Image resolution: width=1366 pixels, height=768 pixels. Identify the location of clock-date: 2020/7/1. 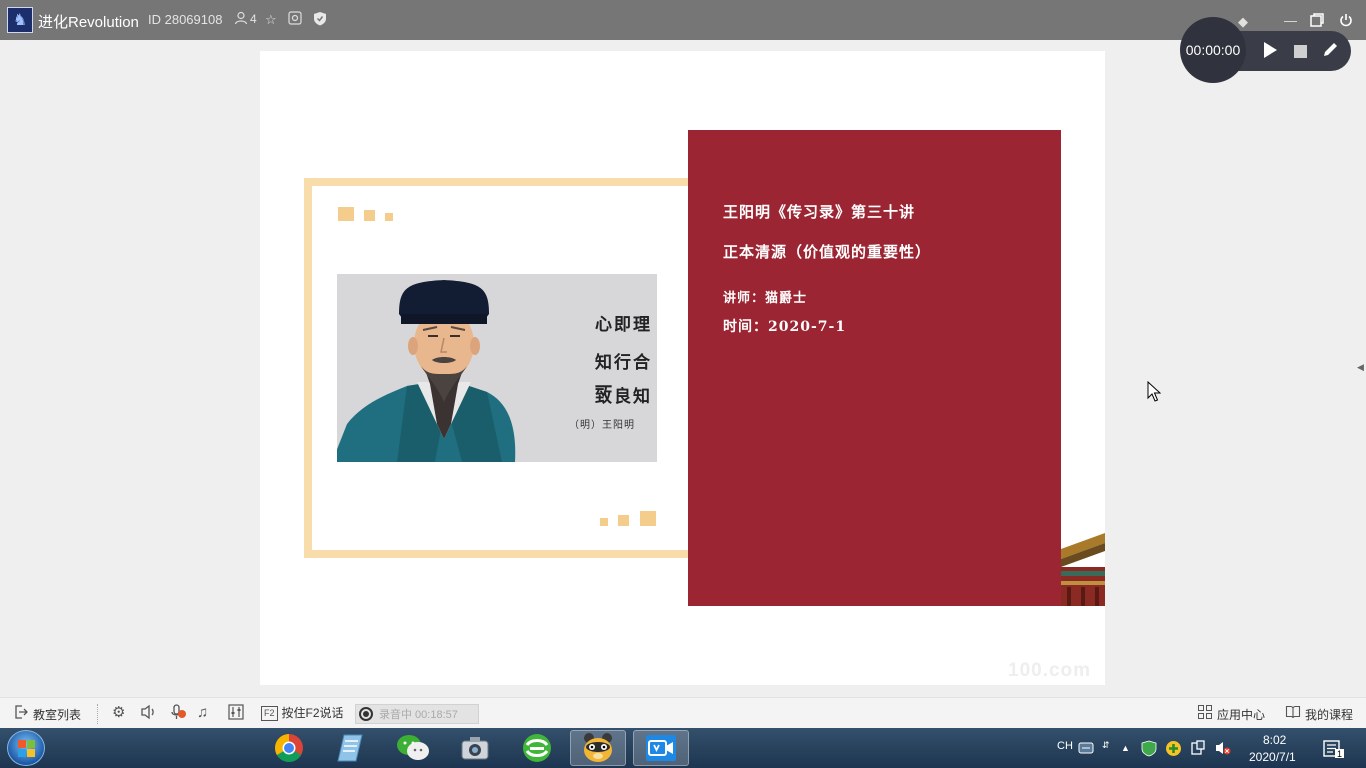
(1272, 757).